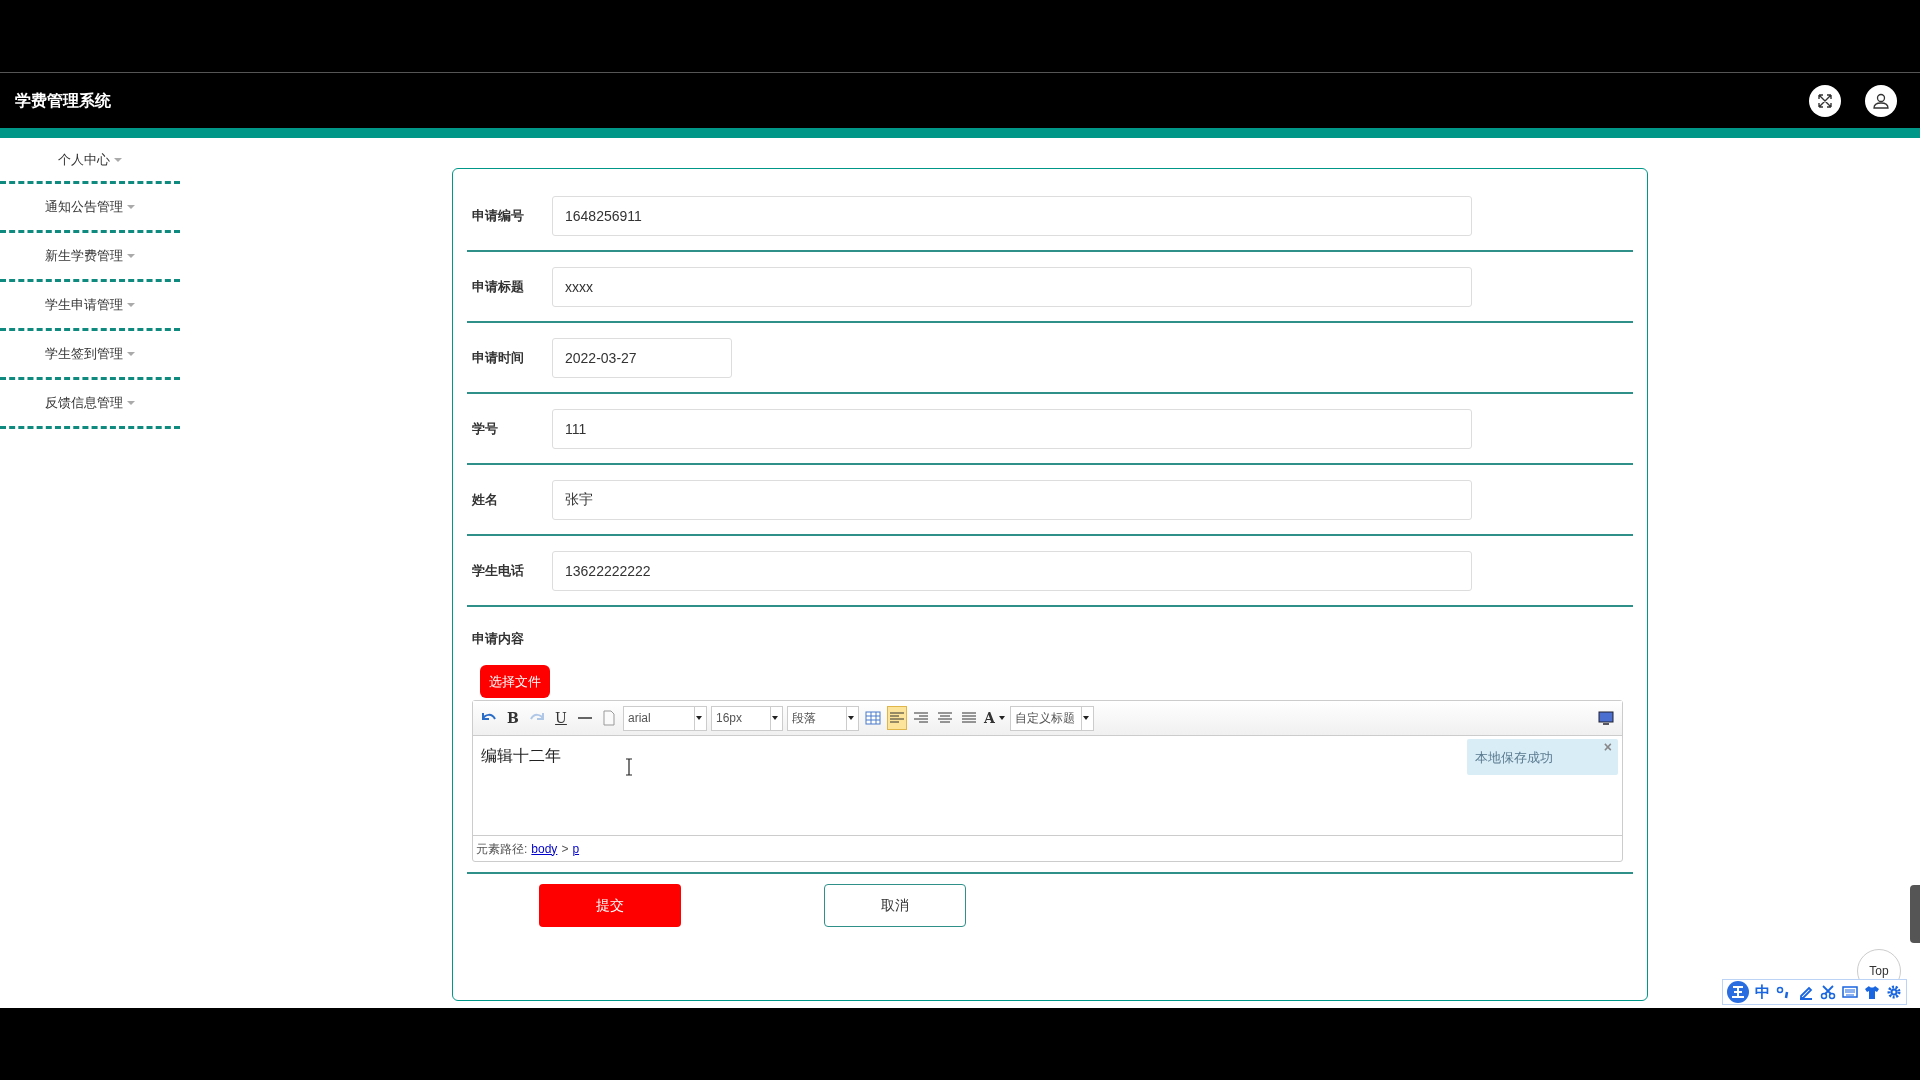 Image resolution: width=1920 pixels, height=1080 pixels. Describe the element at coordinates (498, 215) in the screenshot. I see `field-label: 申请编号` at that location.